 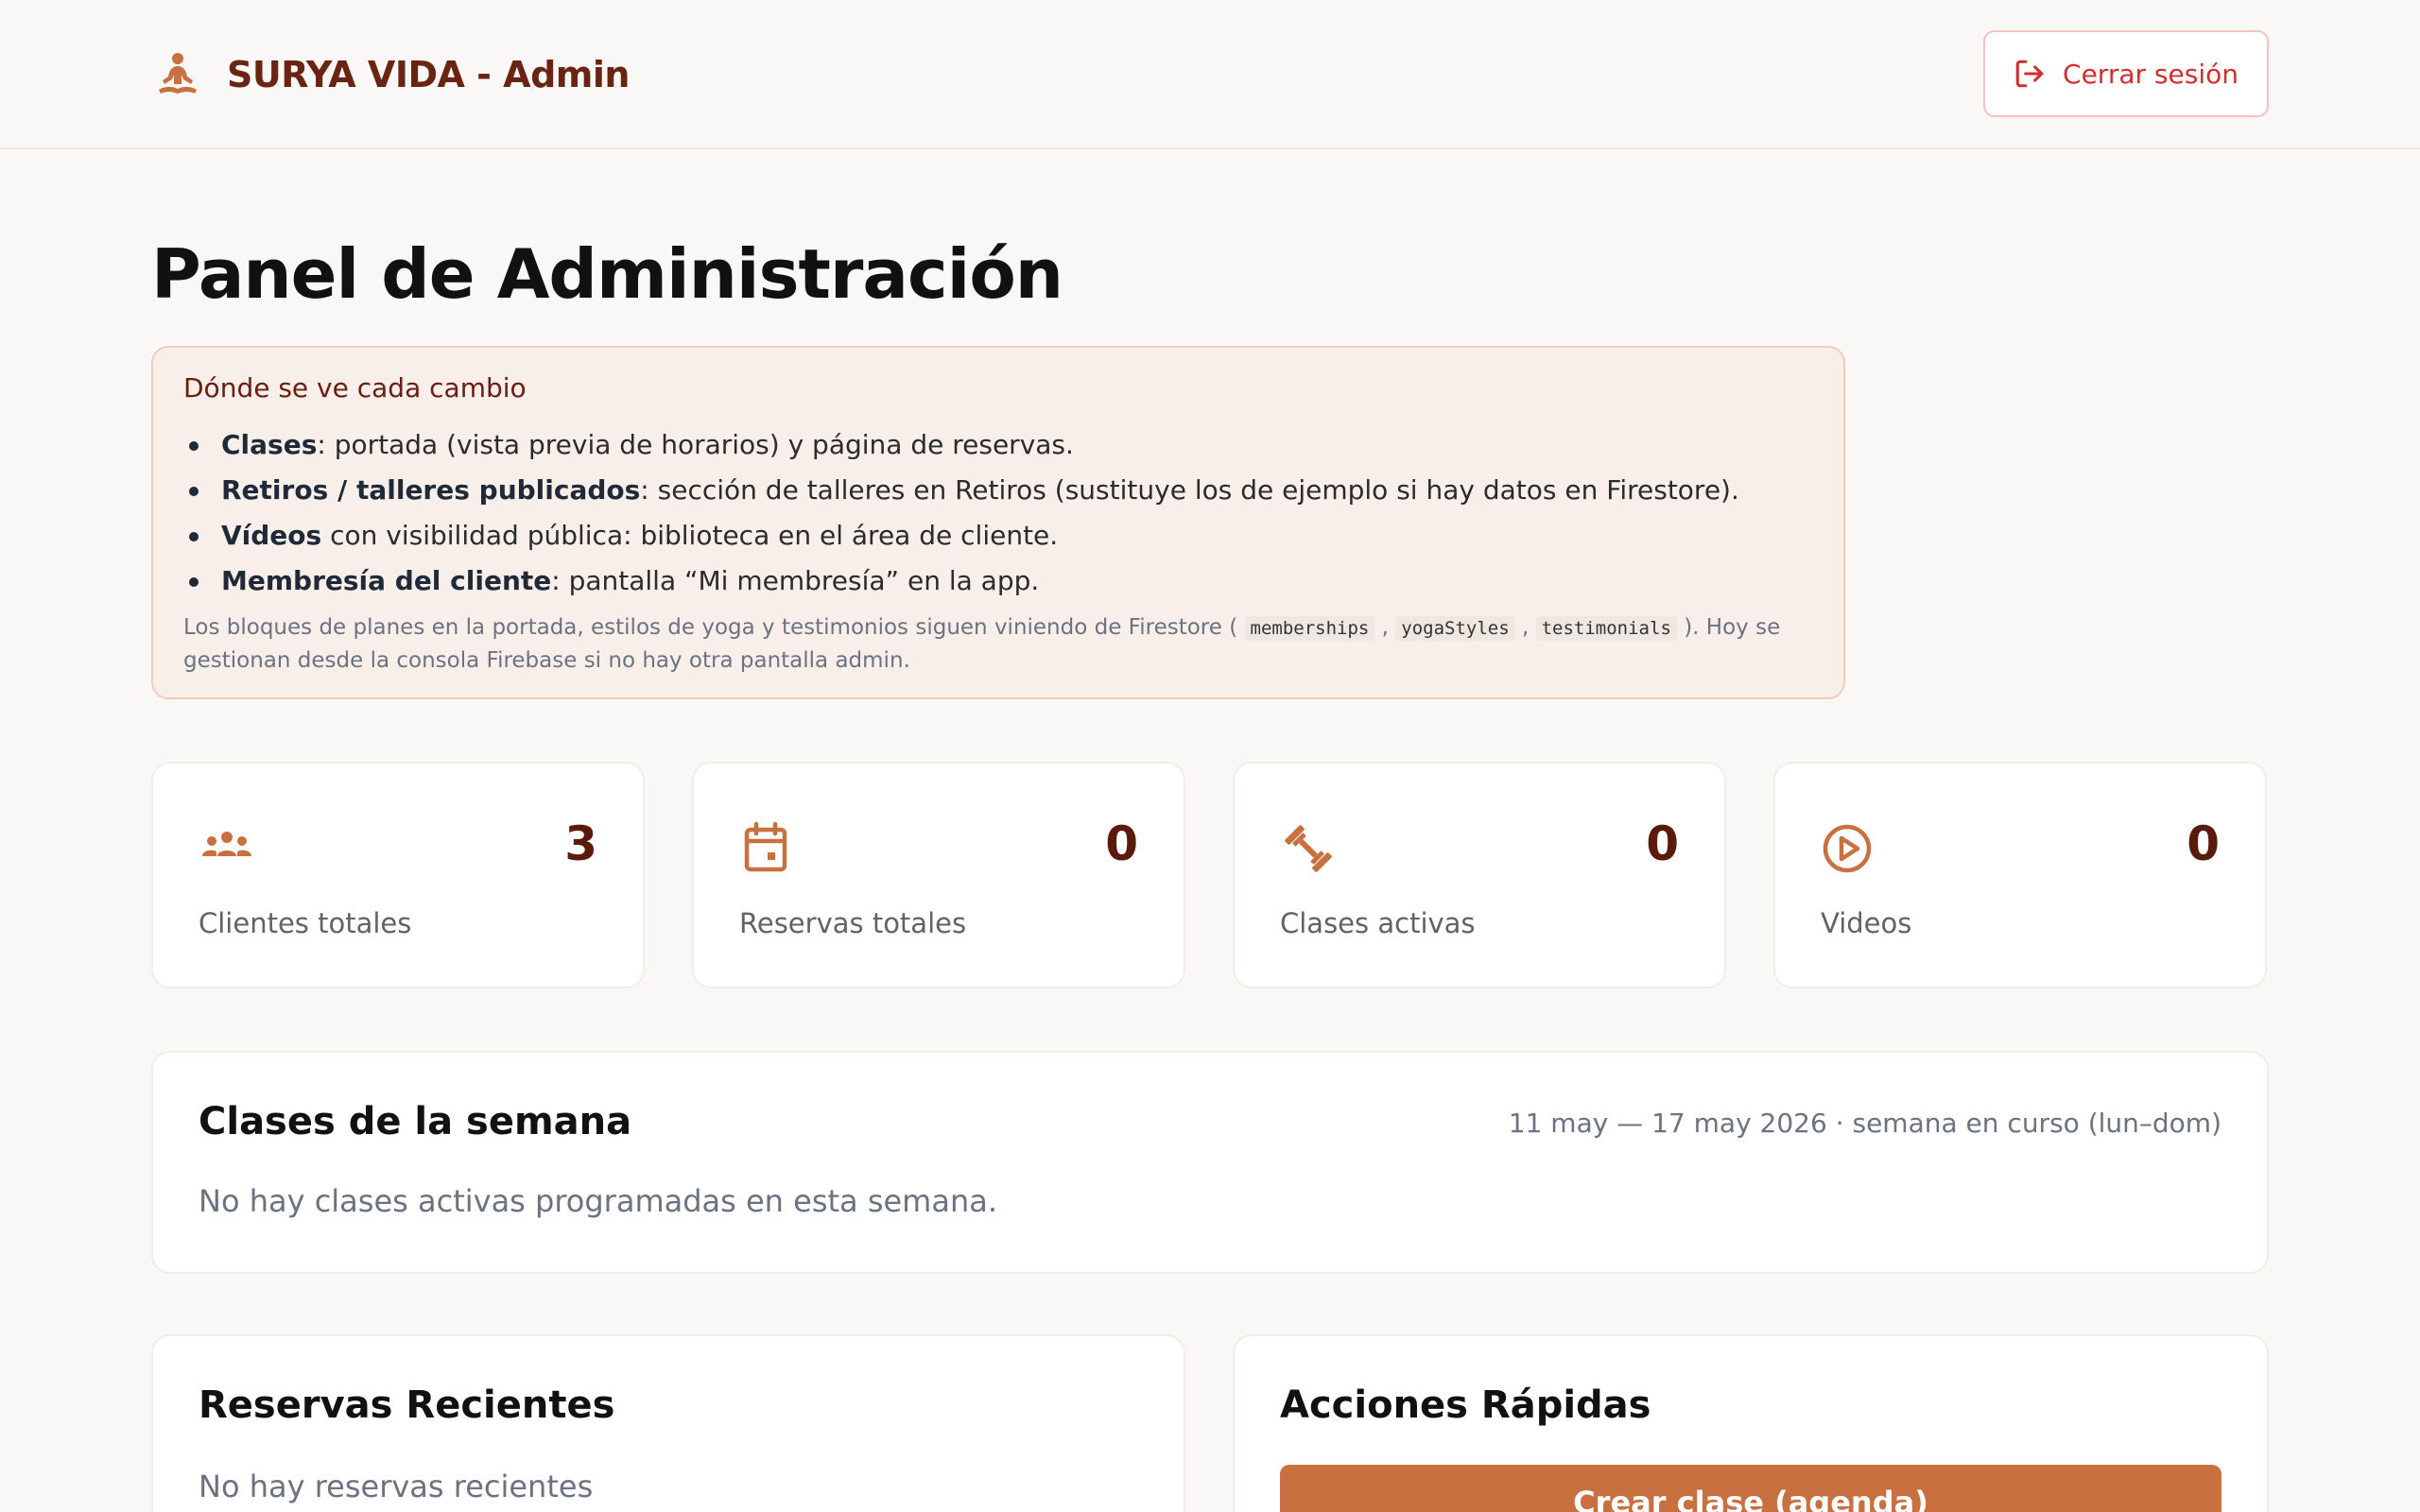 What do you see at coordinates (305, 923) in the screenshot?
I see `stat-label: Clientes totales` at bounding box center [305, 923].